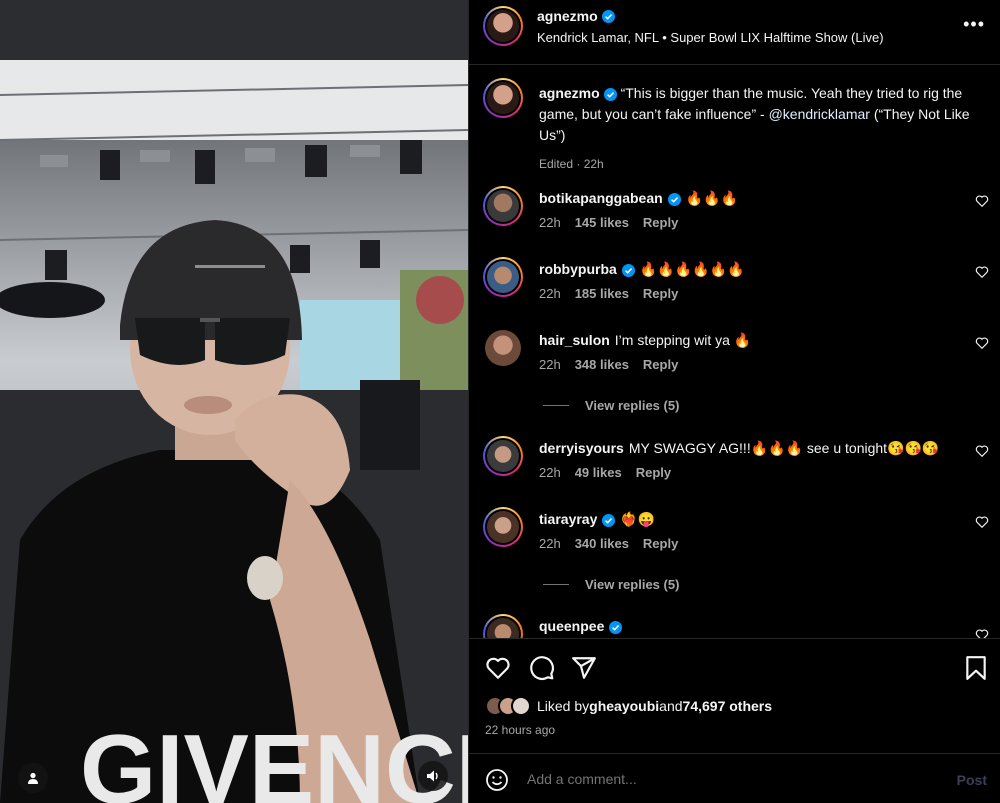 The width and height of the screenshot is (1000, 803). I want to click on comment-body: hair_sulon I’m stepping wit ya 🔥, so click(749, 340).